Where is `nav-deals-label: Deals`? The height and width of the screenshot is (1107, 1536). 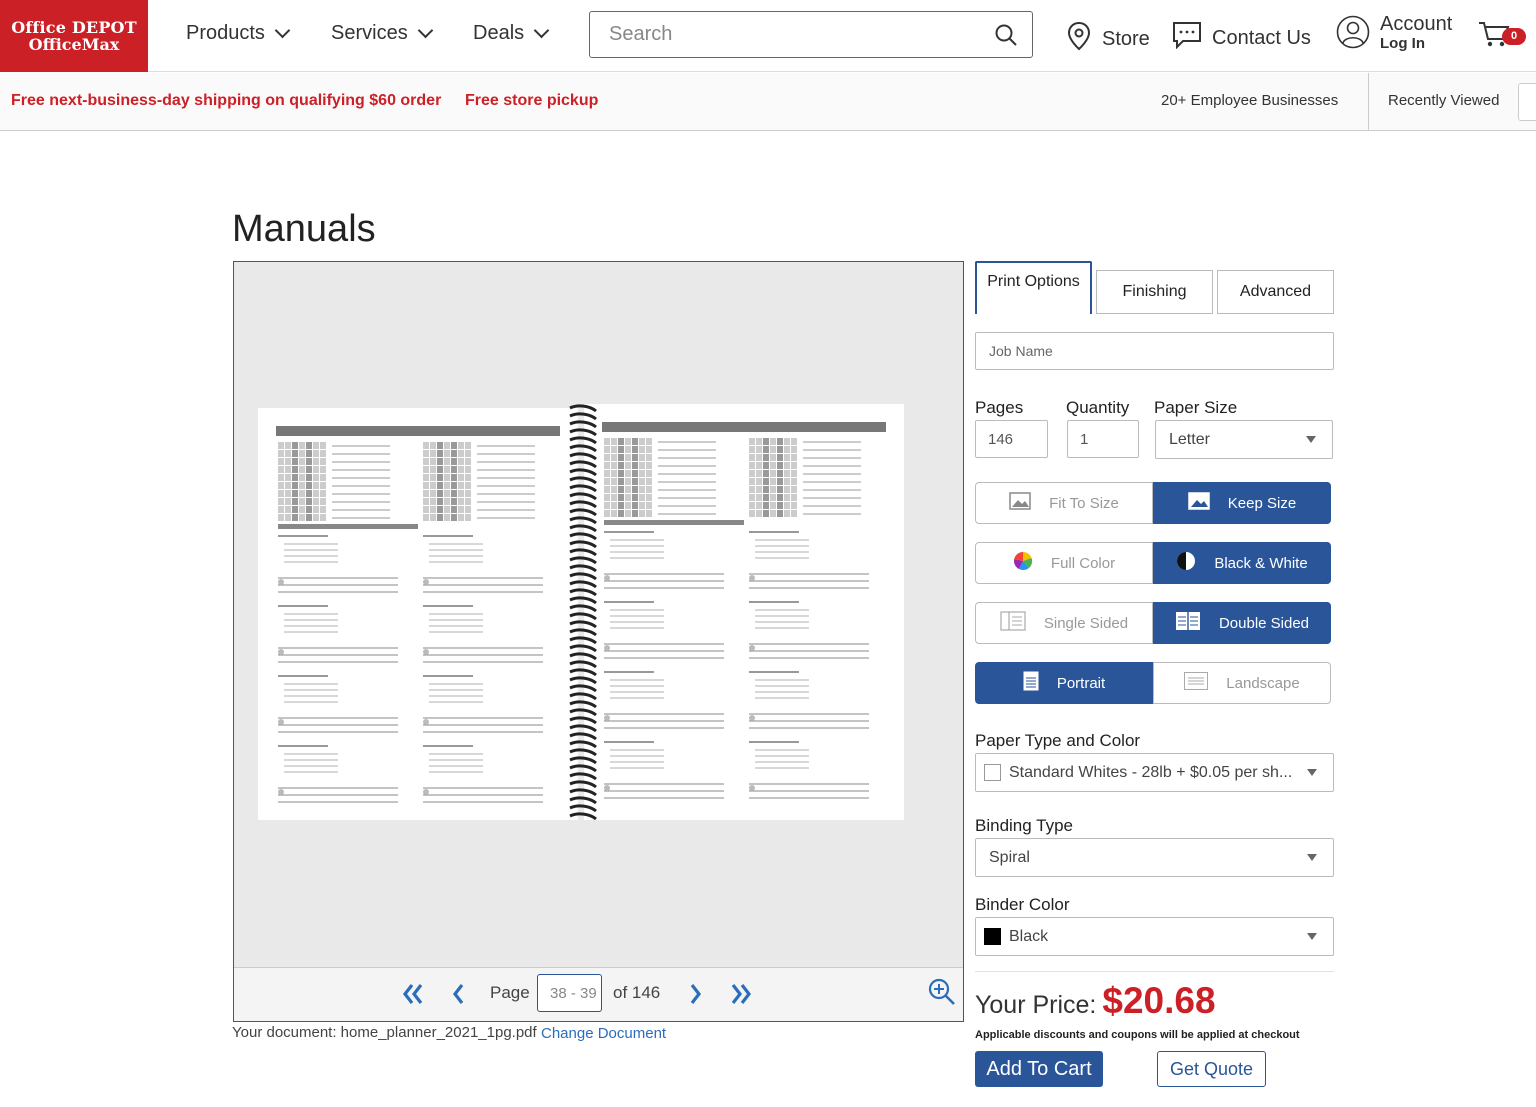
nav-deals-label: Deals is located at coordinates (499, 33).